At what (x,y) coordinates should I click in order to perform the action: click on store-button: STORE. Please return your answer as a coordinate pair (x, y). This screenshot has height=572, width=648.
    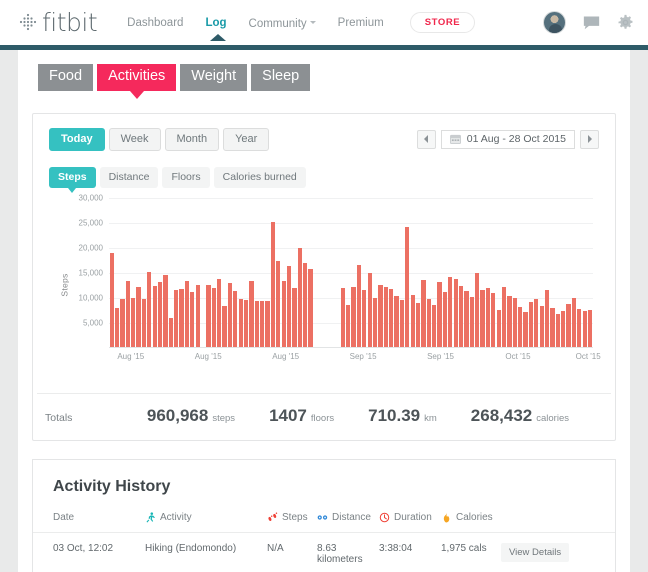
    Looking at the image, I should click on (442, 22).